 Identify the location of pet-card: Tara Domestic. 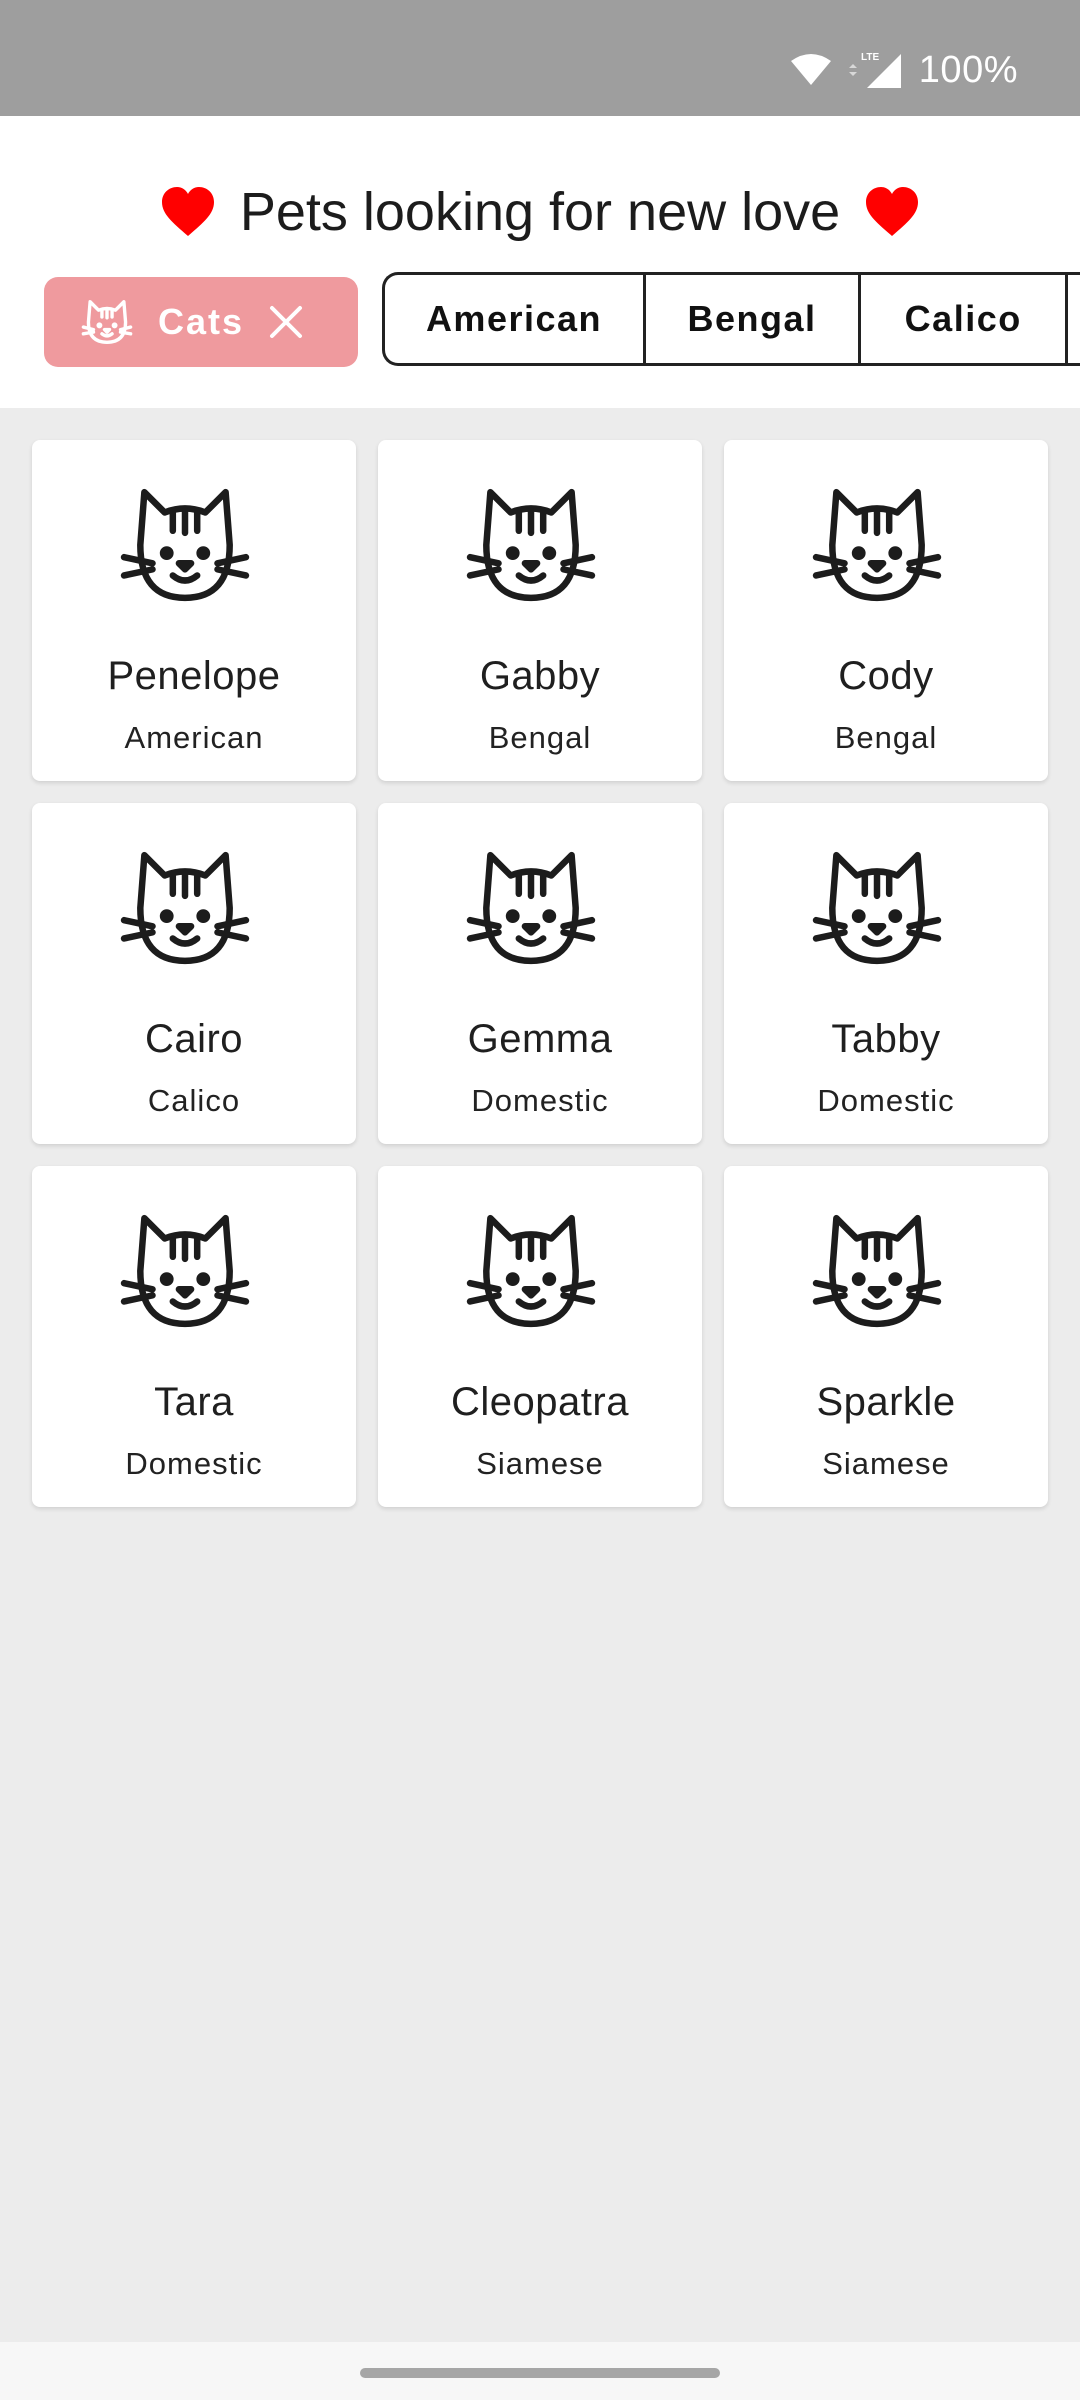
(194, 1336).